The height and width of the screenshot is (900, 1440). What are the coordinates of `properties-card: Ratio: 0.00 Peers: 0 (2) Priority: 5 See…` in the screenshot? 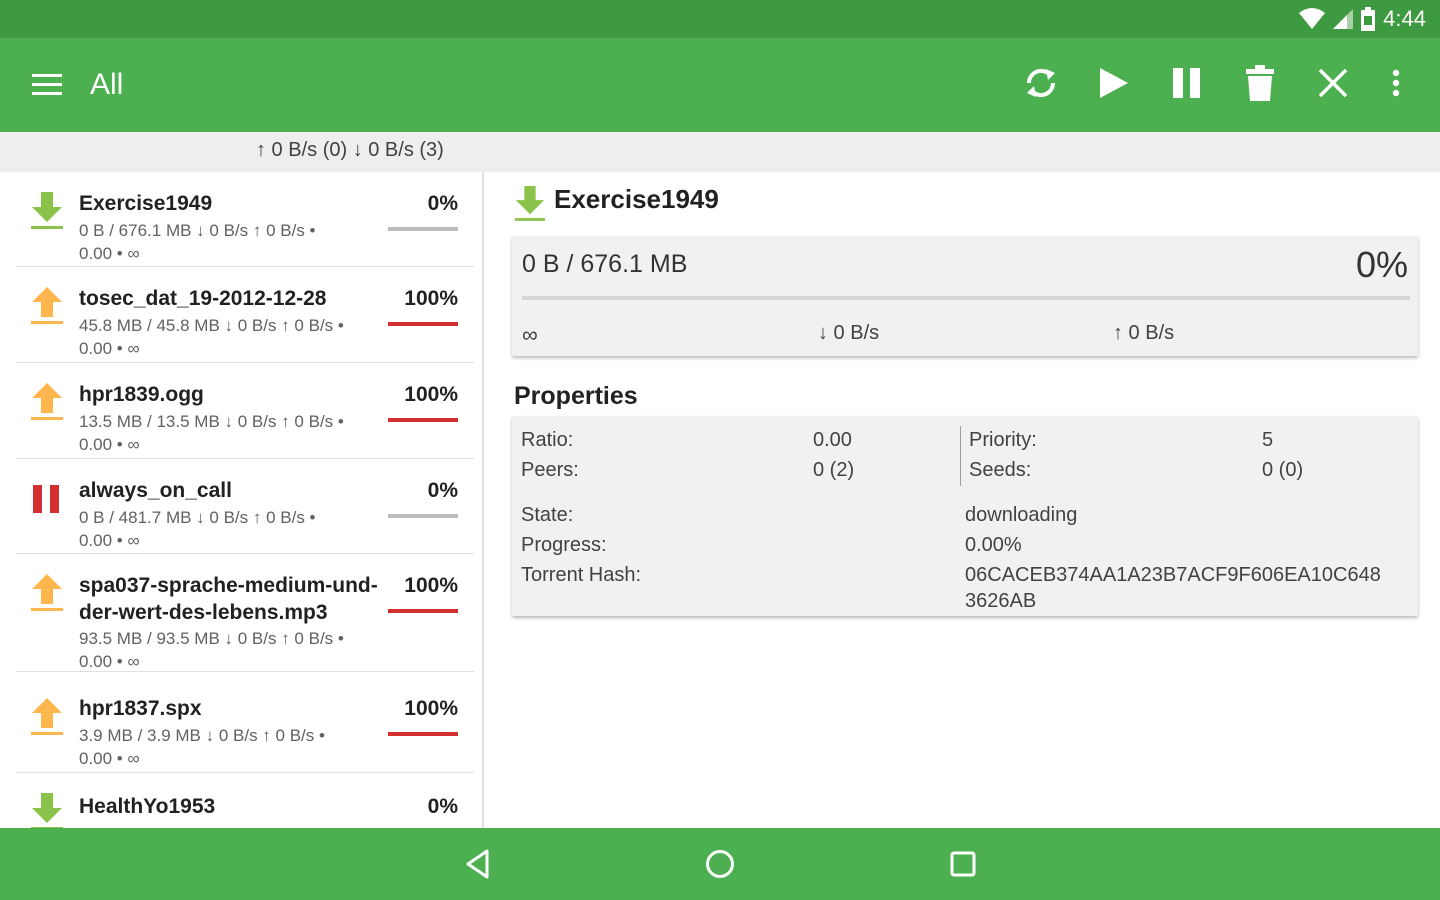 It's located at (965, 516).